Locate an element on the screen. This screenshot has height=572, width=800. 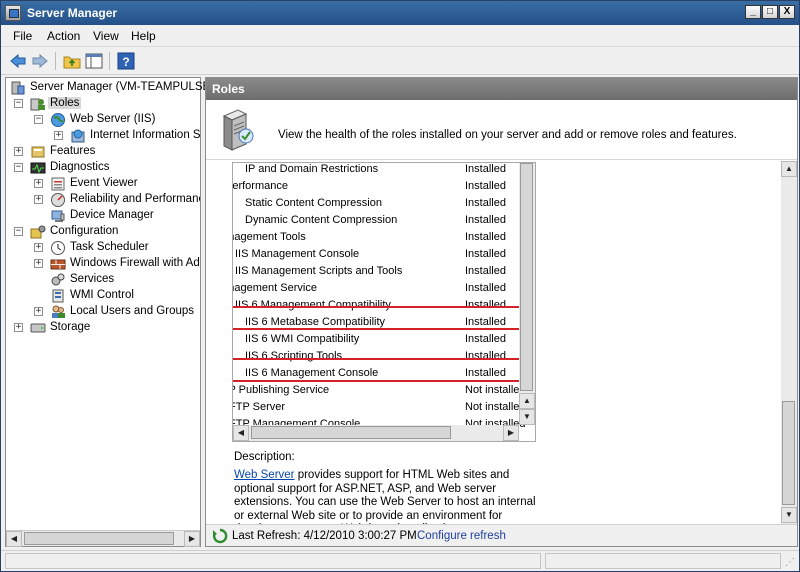
menu-view: View is located at coordinates (106, 36).